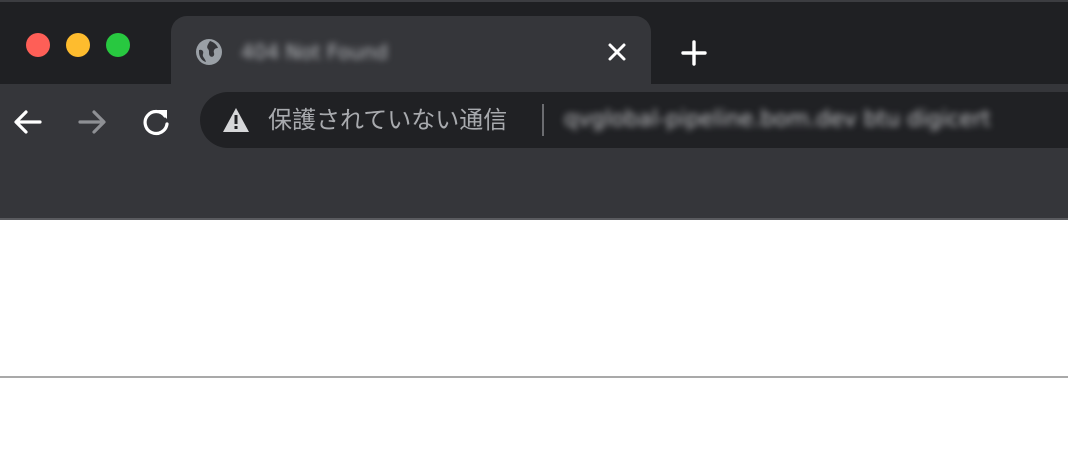 Image resolution: width=1068 pixels, height=454 pixels. What do you see at coordinates (387, 120) in the screenshot?
I see `security-status-label: 保護されていない通信` at bounding box center [387, 120].